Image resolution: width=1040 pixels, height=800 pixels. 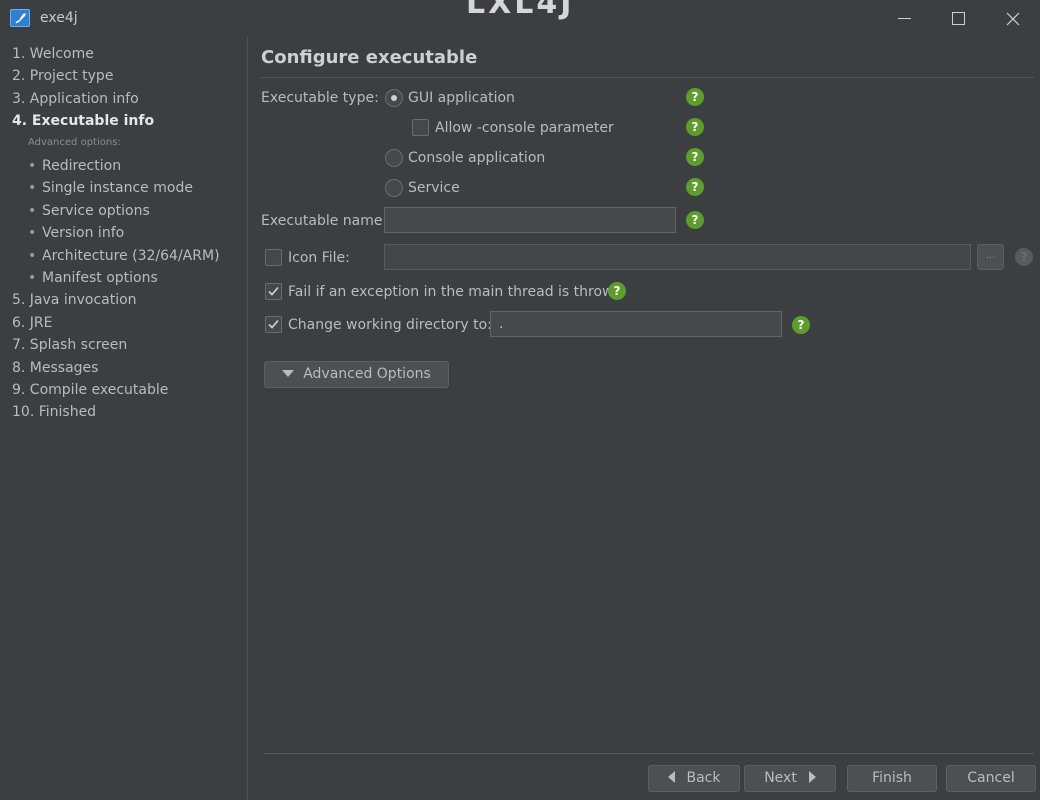 What do you see at coordinates (20, 18) in the screenshot?
I see `app-rocket-icon` at bounding box center [20, 18].